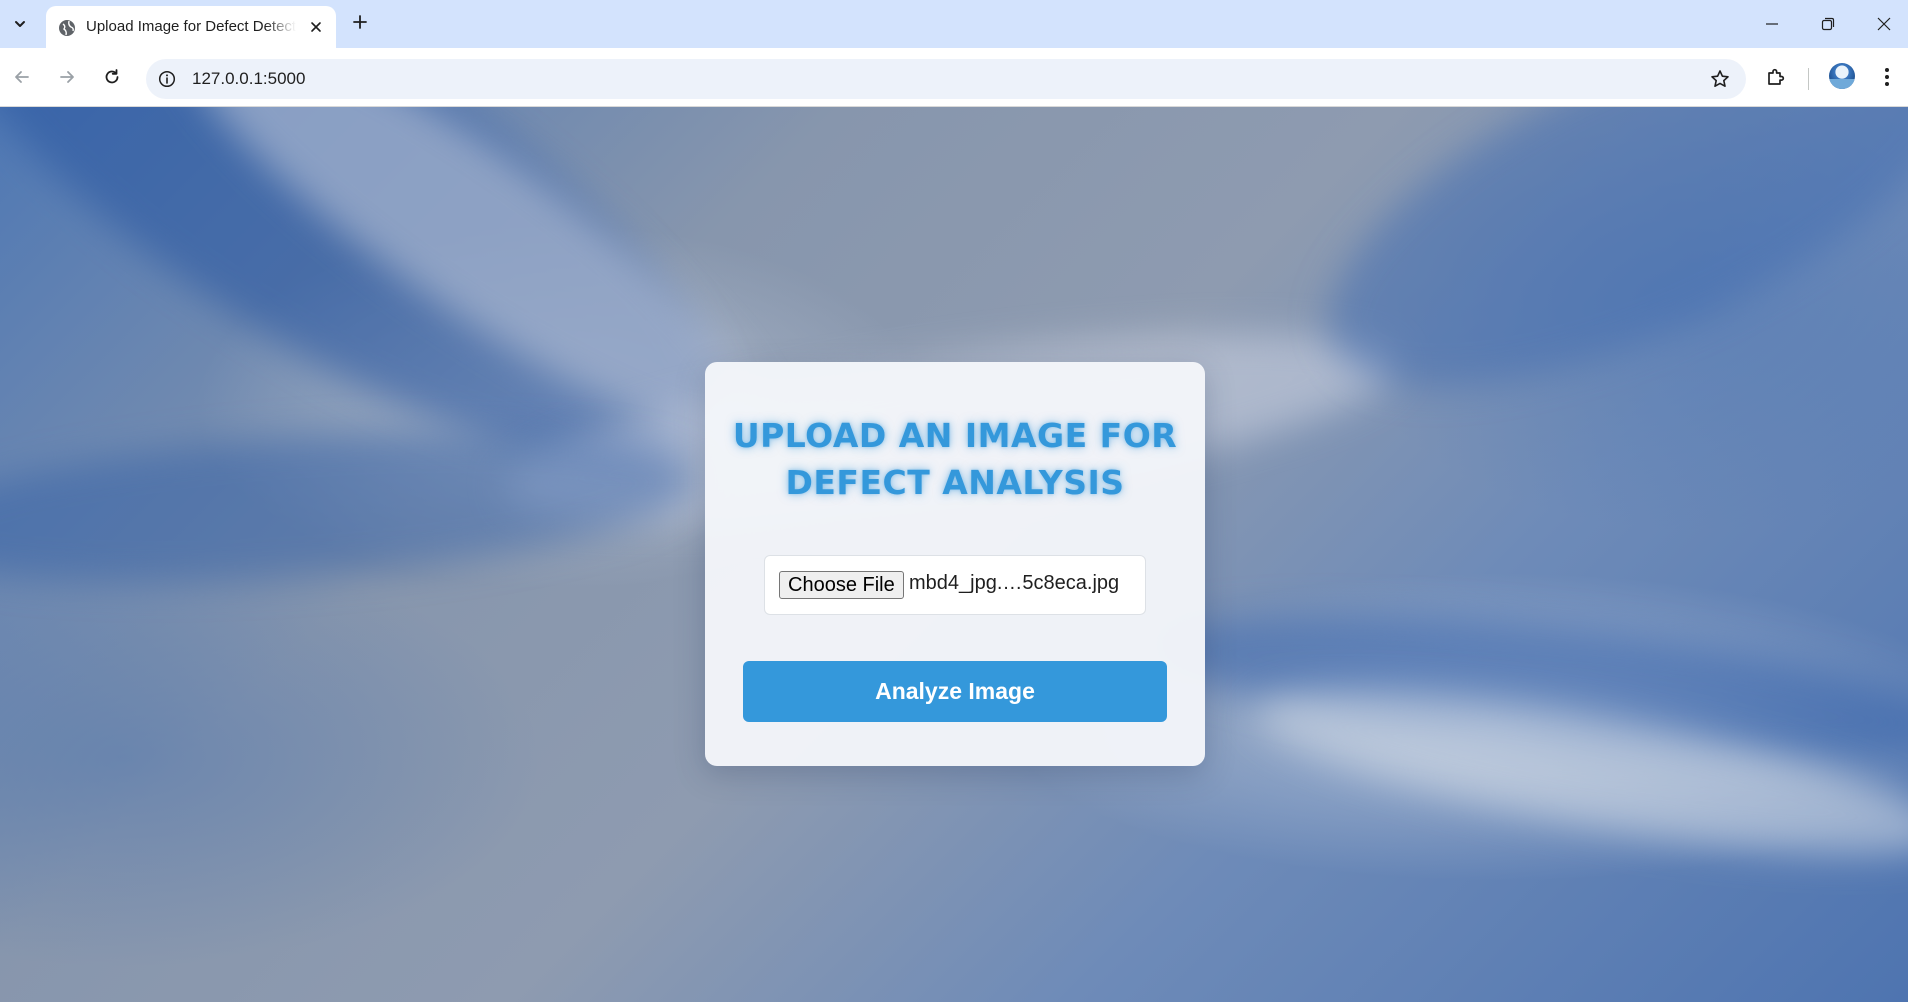 The height and width of the screenshot is (1002, 1908). I want to click on star-icon, so click(1720, 78).